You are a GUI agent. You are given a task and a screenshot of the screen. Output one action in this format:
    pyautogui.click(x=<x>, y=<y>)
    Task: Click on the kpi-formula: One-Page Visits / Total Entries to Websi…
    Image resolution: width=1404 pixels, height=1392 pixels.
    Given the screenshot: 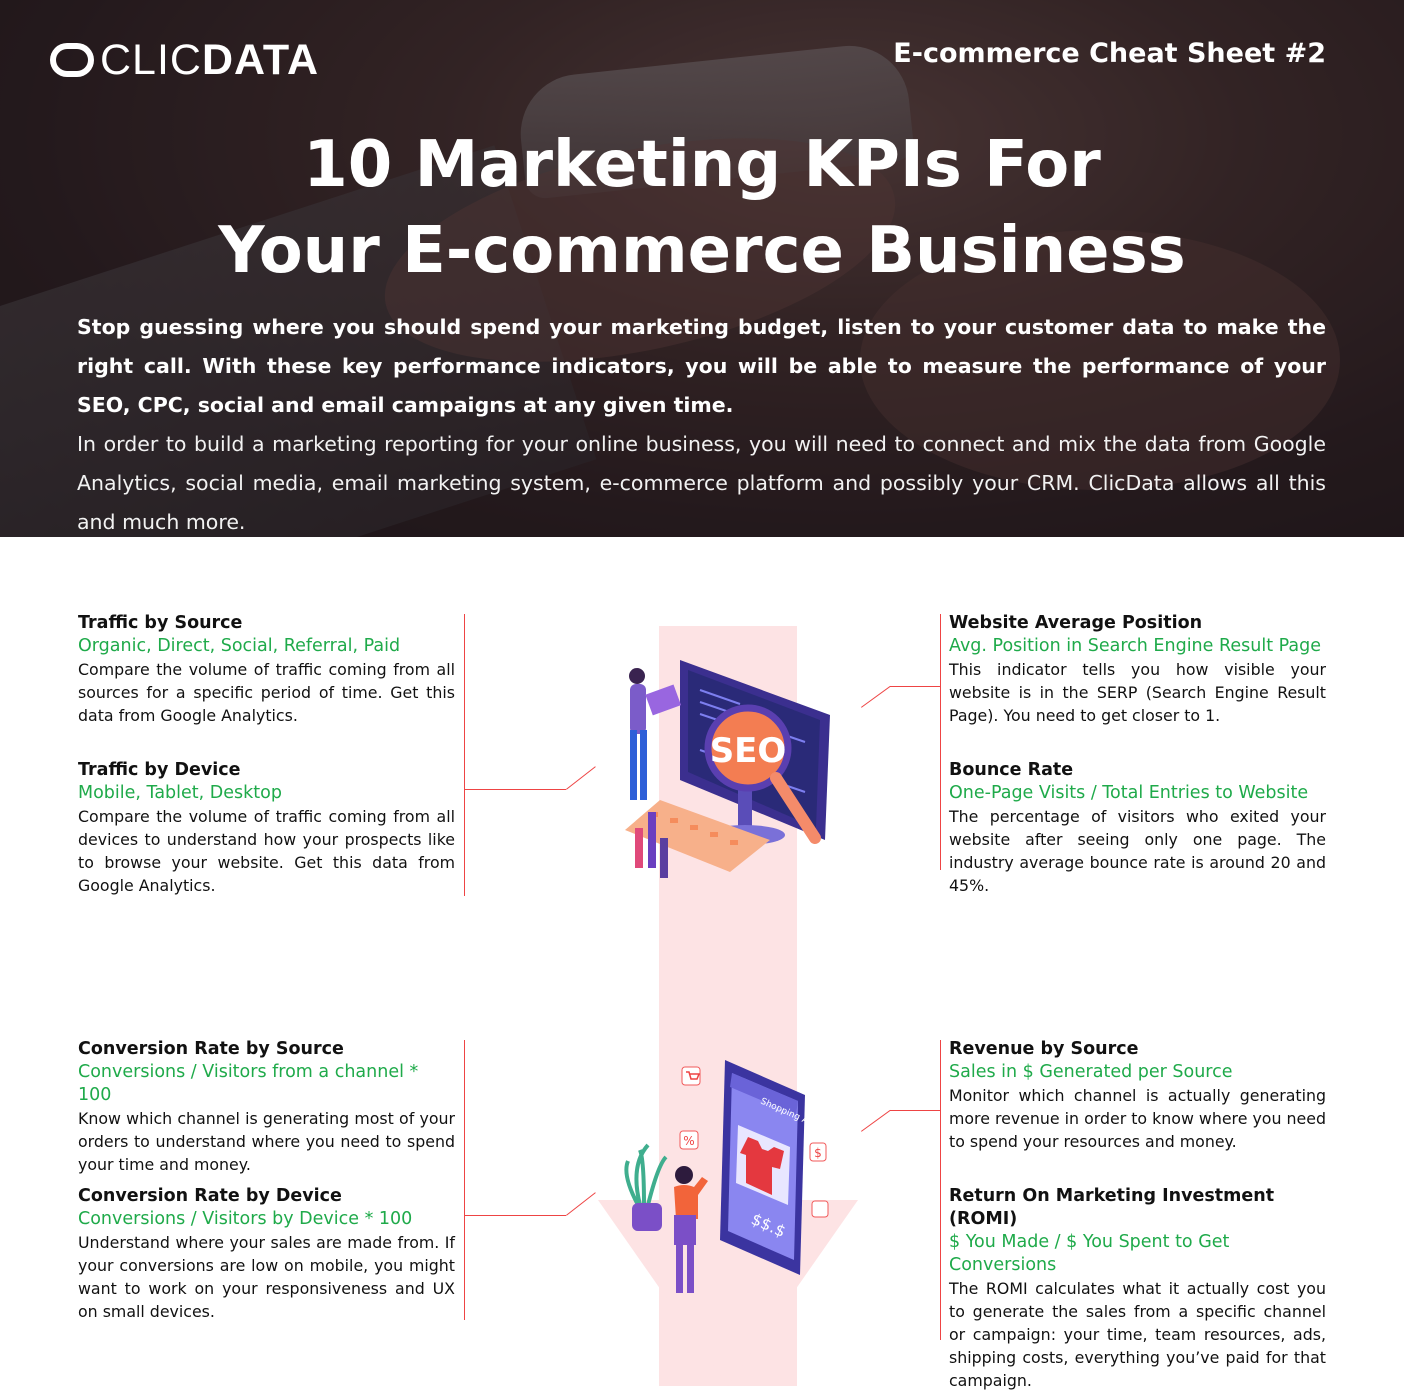 What is the action you would take?
    pyautogui.click(x=1129, y=793)
    